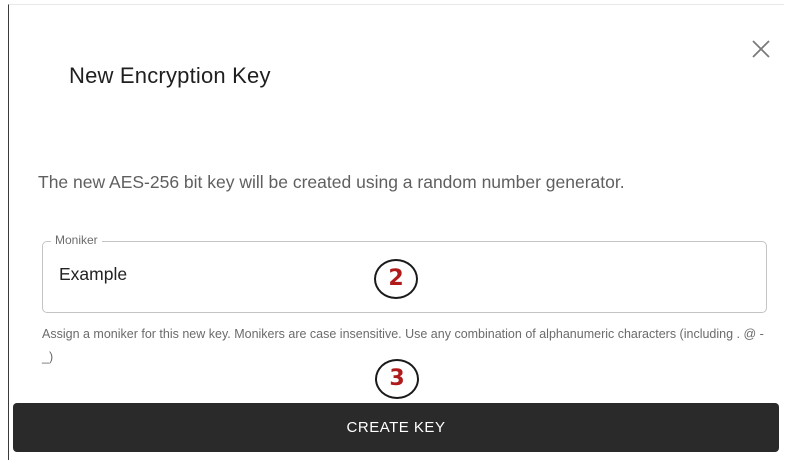 The width and height of the screenshot is (787, 464). Describe the element at coordinates (396, 279) in the screenshot. I see `callout-2: 2` at that location.